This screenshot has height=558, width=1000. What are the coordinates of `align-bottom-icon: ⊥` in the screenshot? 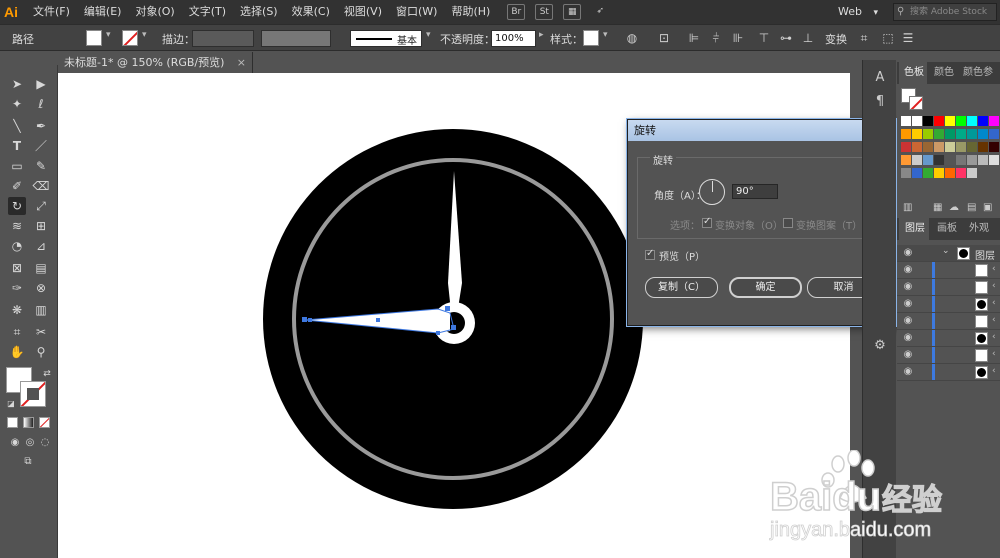 It's located at (808, 38).